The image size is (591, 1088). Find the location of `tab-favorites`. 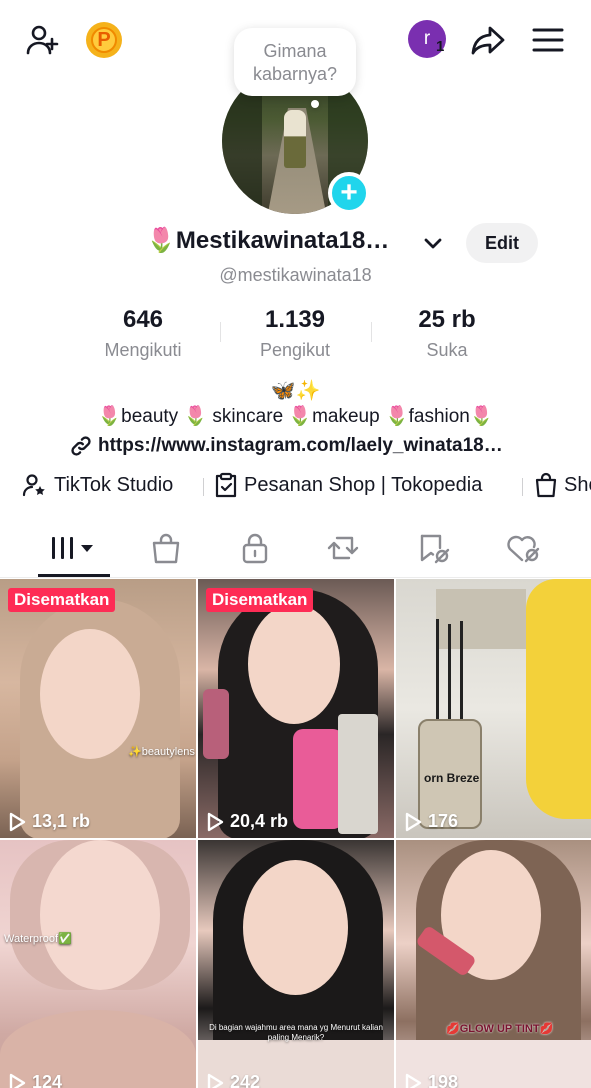

tab-favorites is located at coordinates (434, 548).